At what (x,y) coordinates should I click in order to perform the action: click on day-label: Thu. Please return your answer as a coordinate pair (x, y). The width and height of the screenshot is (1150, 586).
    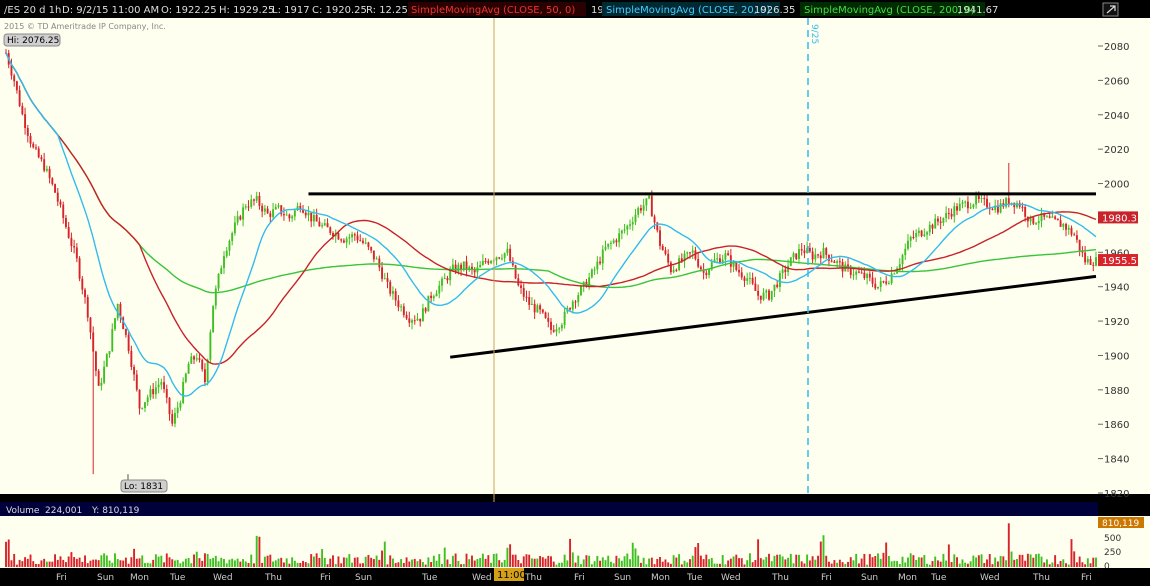
    Looking at the image, I should click on (1041, 578).